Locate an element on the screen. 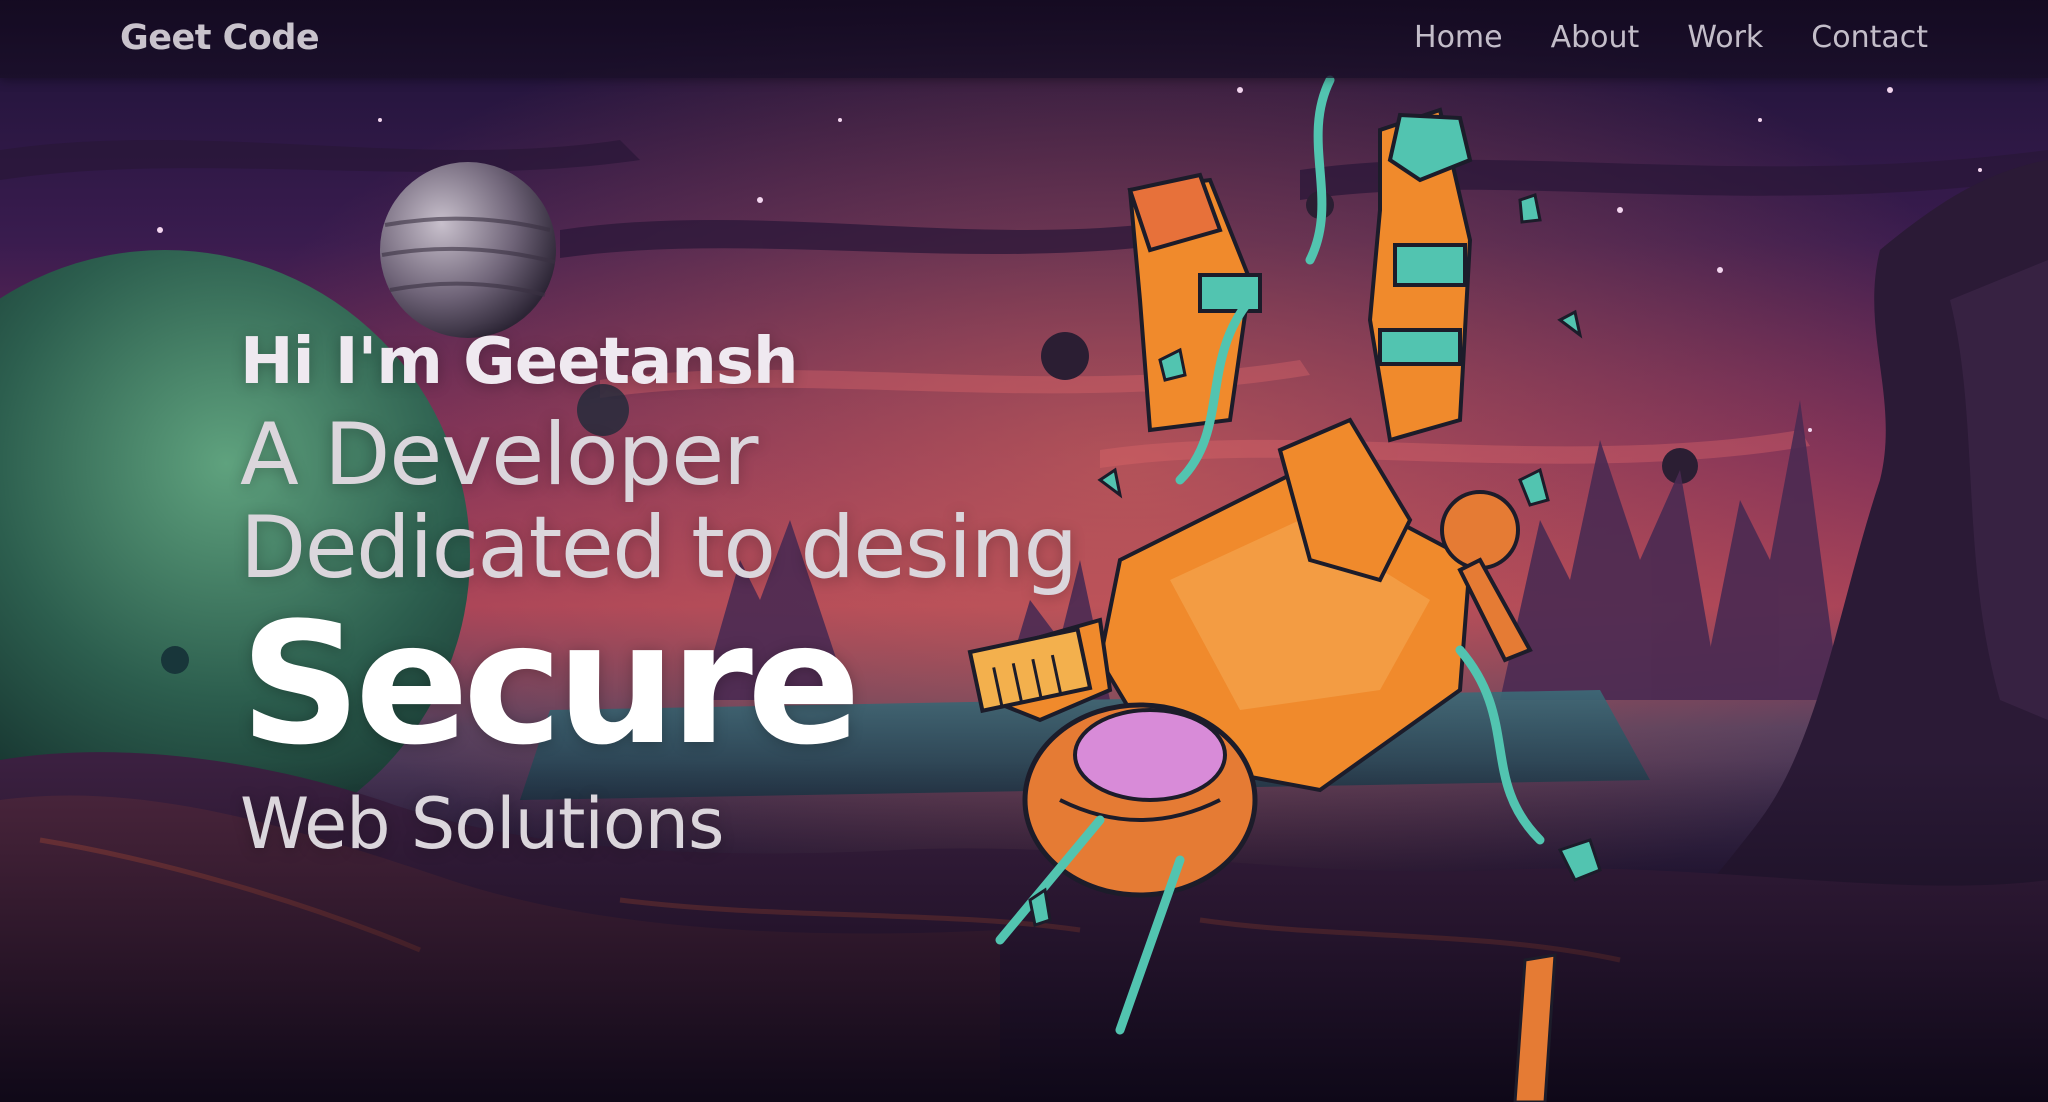  brand-logo: Geet Code is located at coordinates (220, 38).